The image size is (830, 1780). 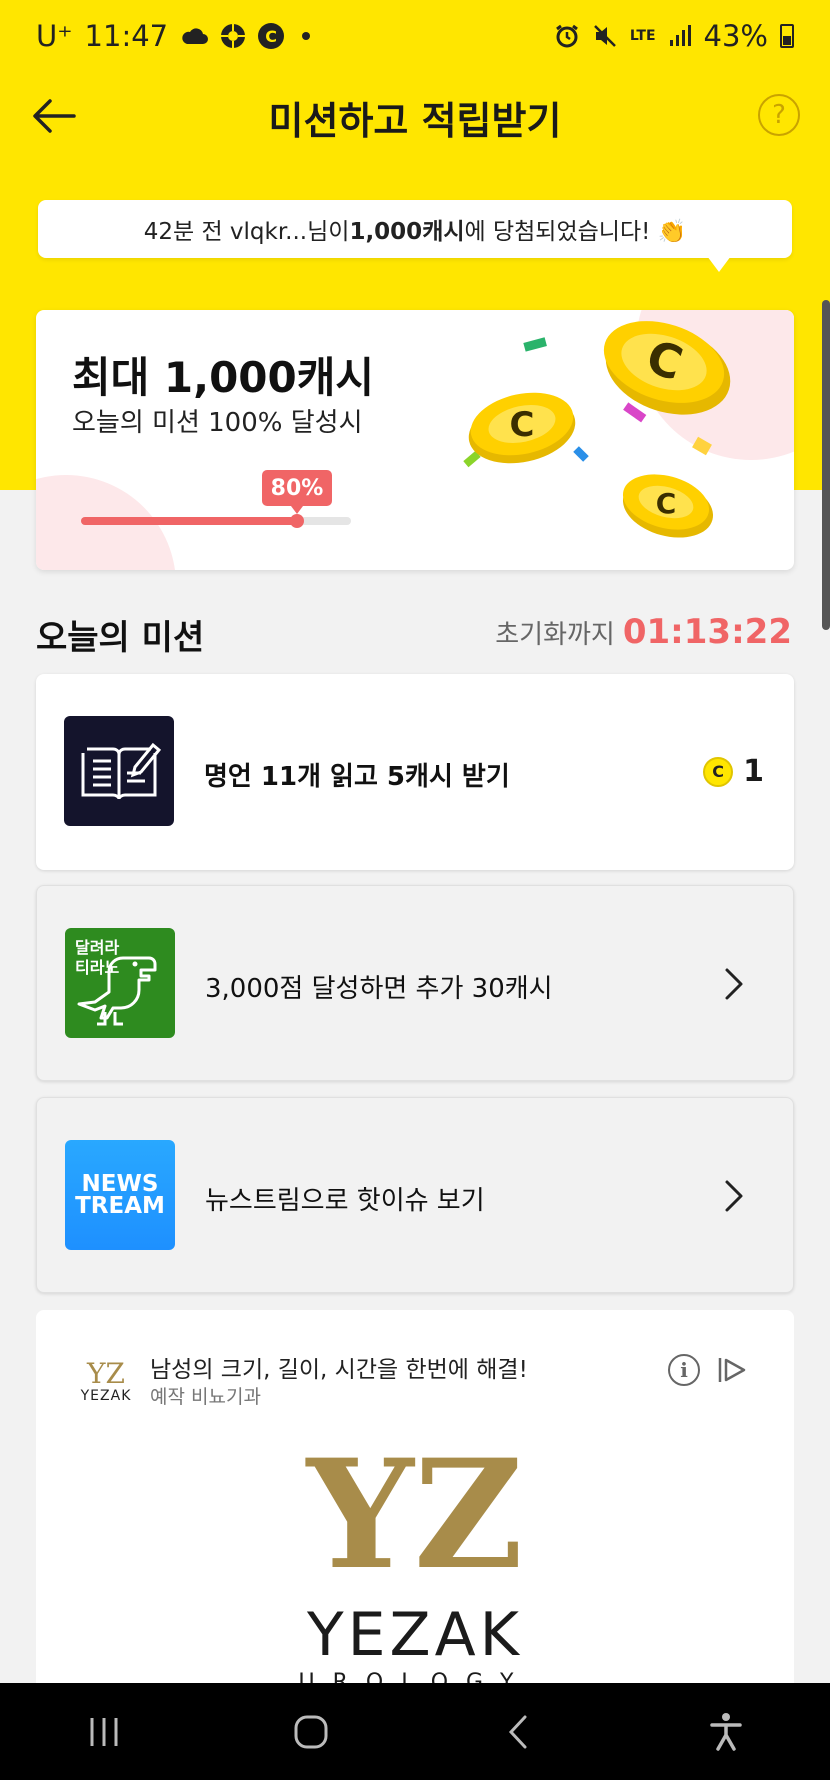 I want to click on progress-knob, so click(x=297, y=521).